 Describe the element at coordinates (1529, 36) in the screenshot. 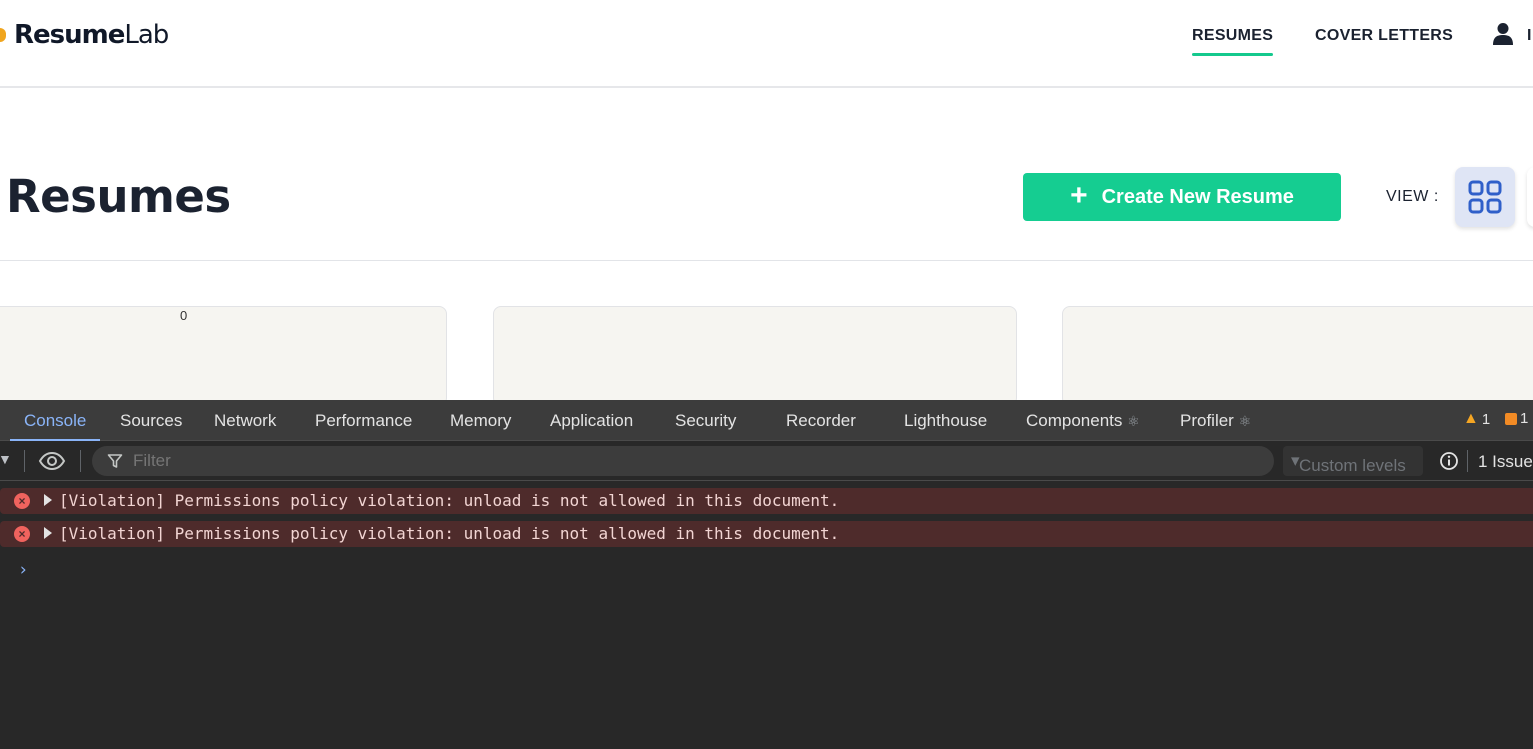

I see `user-menu-label: I` at that location.